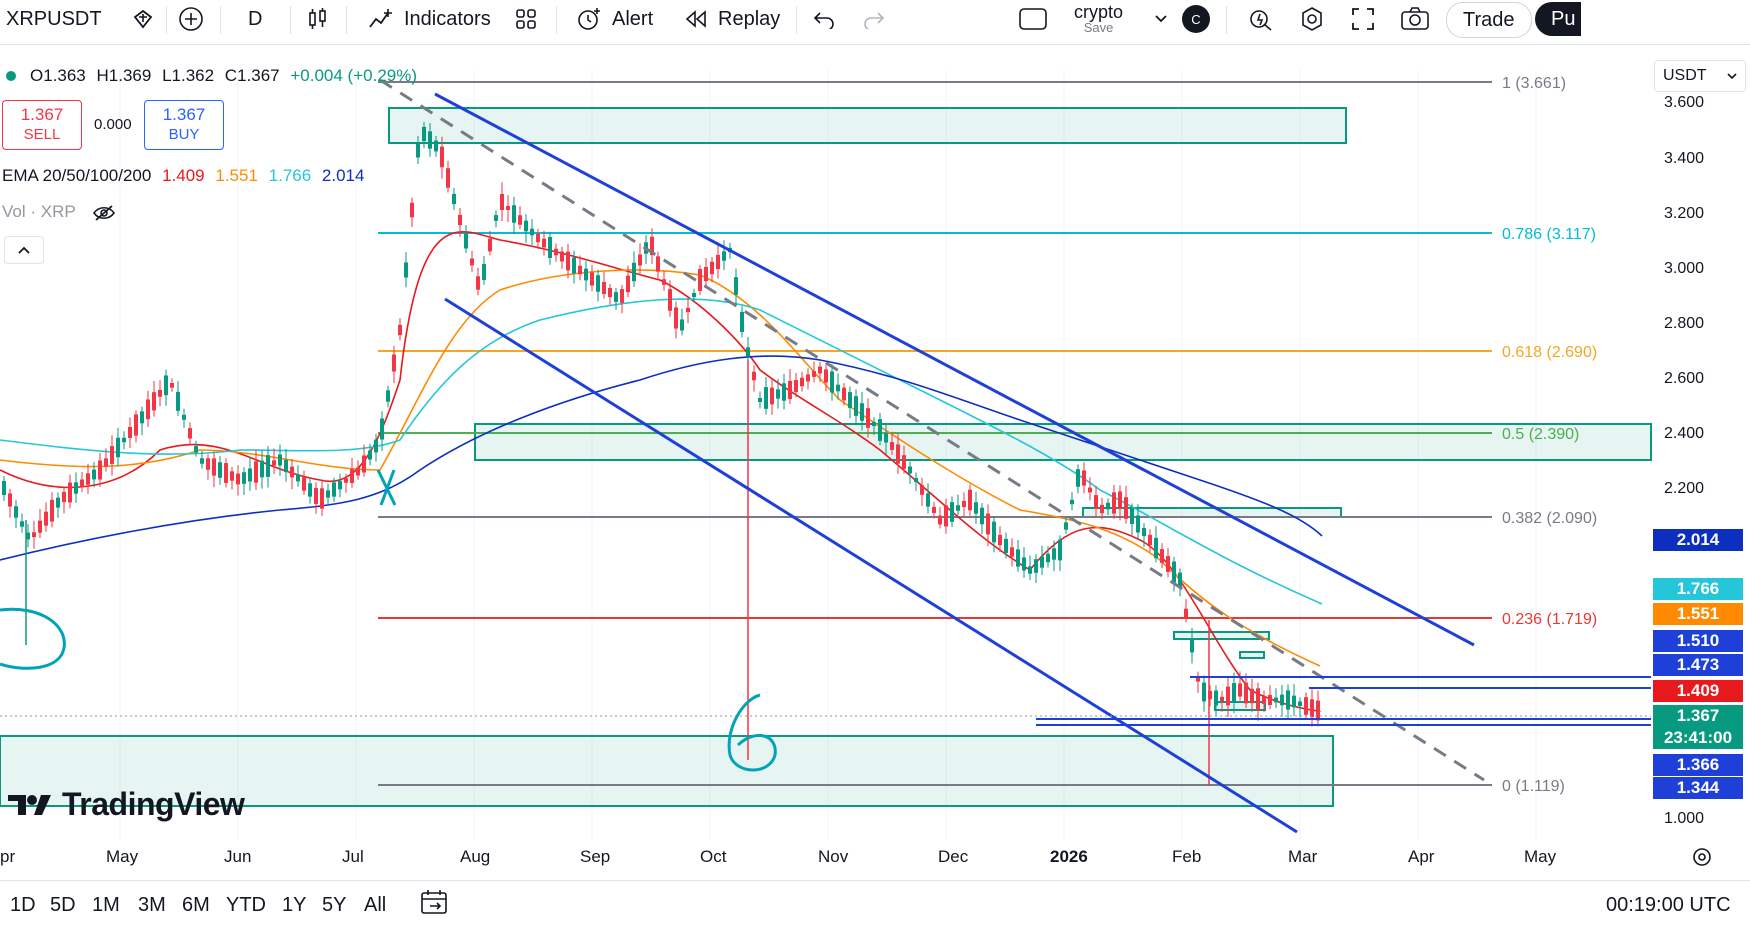  Describe the element at coordinates (1702, 859) in the screenshot. I see `axis-settings-gear-icon` at that location.